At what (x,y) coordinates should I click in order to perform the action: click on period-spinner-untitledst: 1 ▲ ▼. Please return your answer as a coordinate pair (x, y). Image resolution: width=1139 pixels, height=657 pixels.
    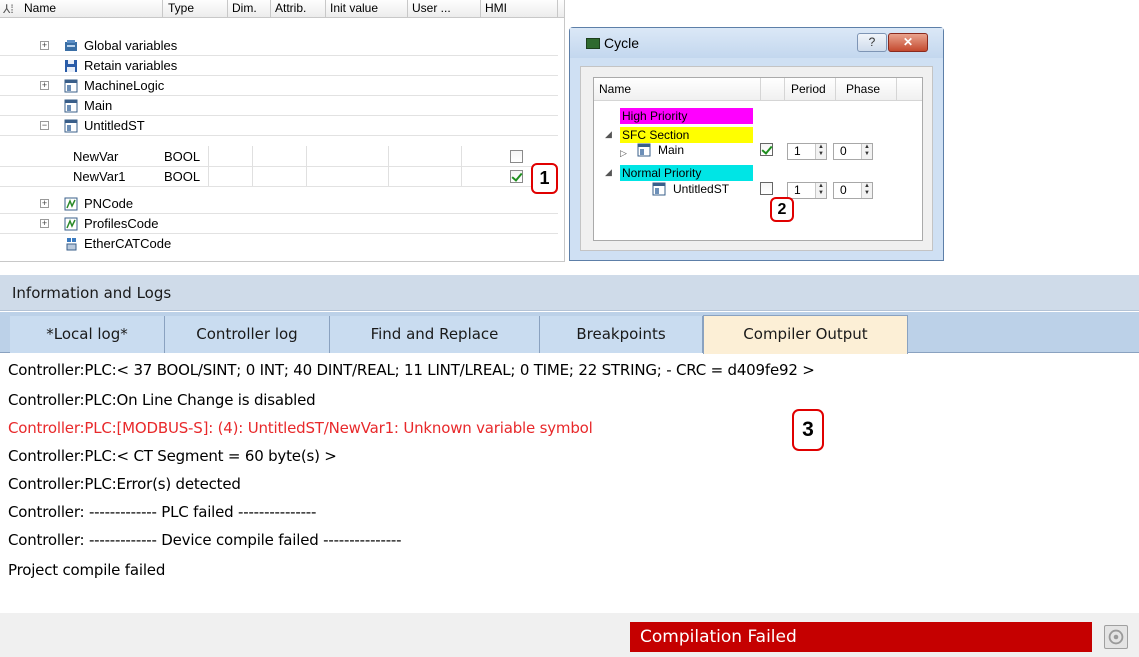
    Looking at the image, I should click on (807, 190).